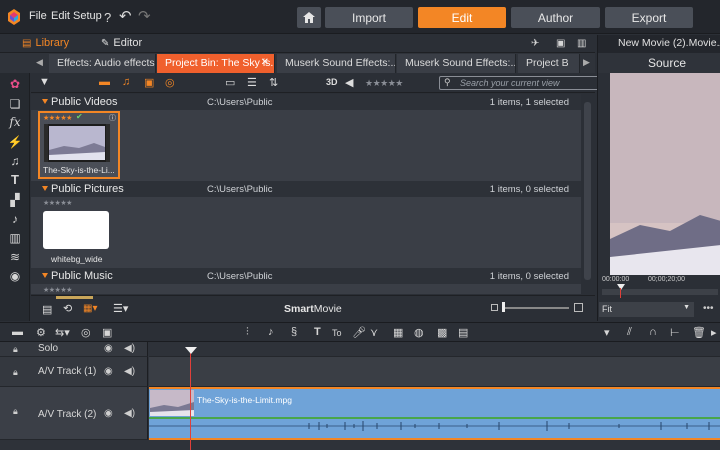  What do you see at coordinates (549, 63) in the screenshot?
I see `tab-project-bin-2: Project B` at bounding box center [549, 63].